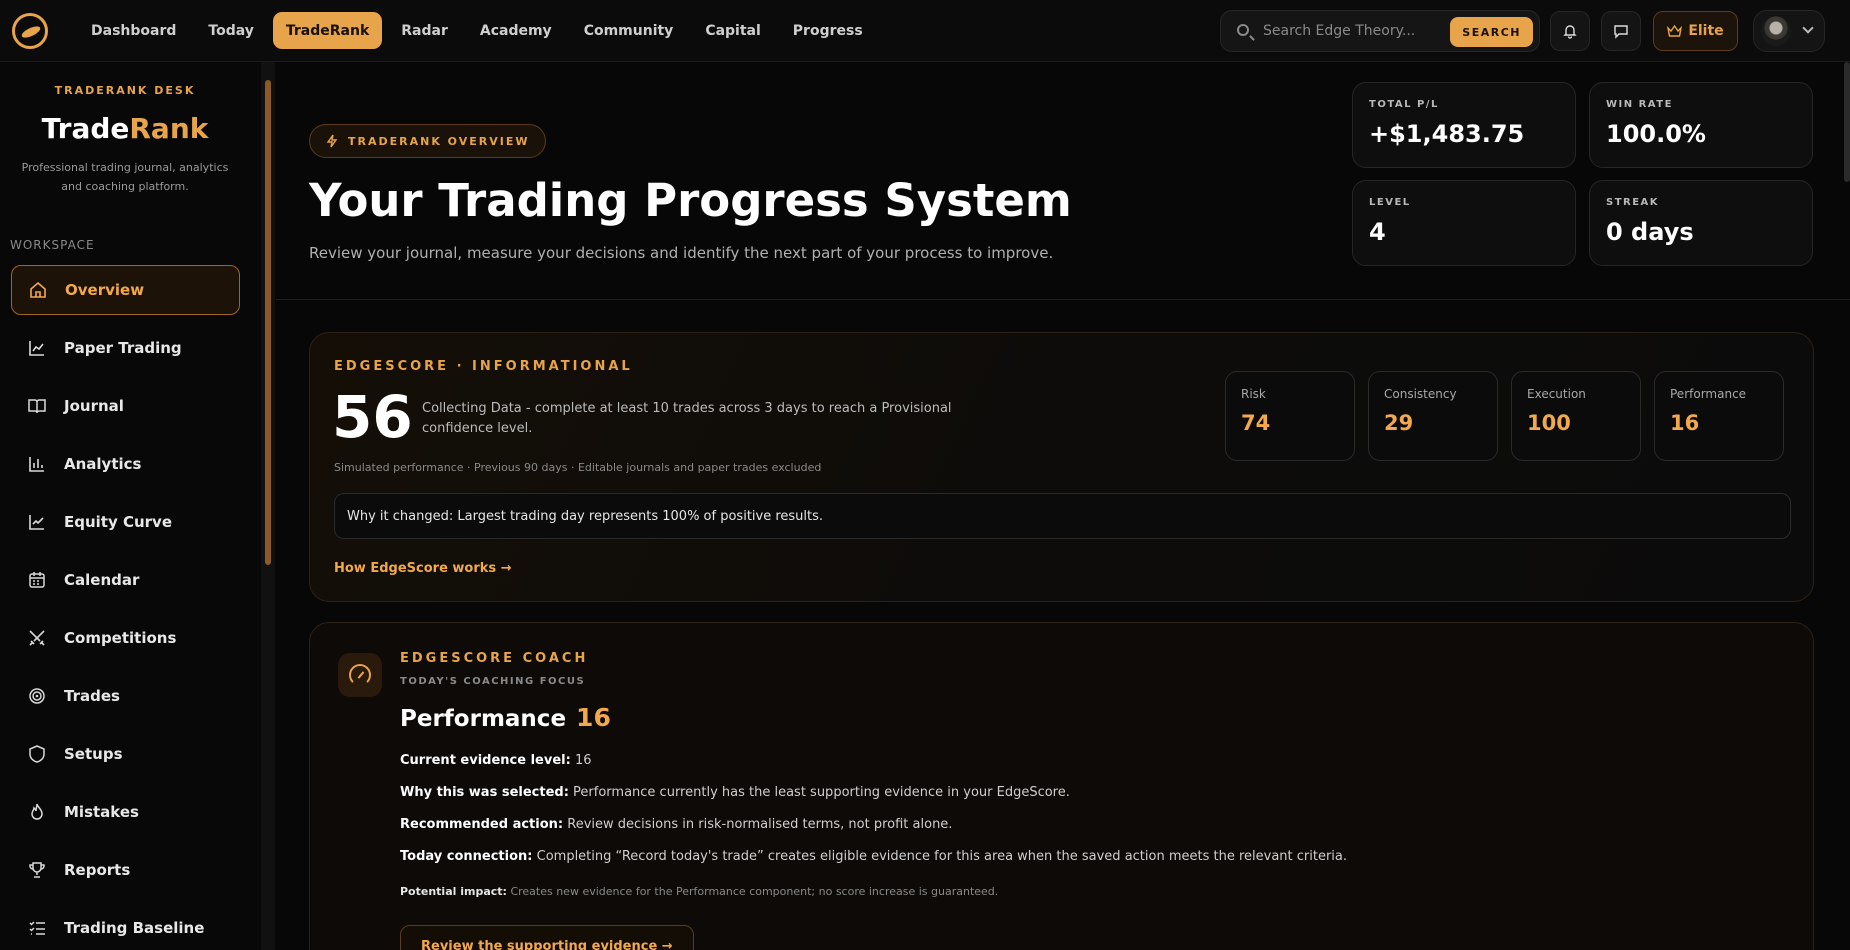 Image resolution: width=1850 pixels, height=950 pixels. I want to click on review-evidence-label: Review the supporting evidence, so click(539, 944).